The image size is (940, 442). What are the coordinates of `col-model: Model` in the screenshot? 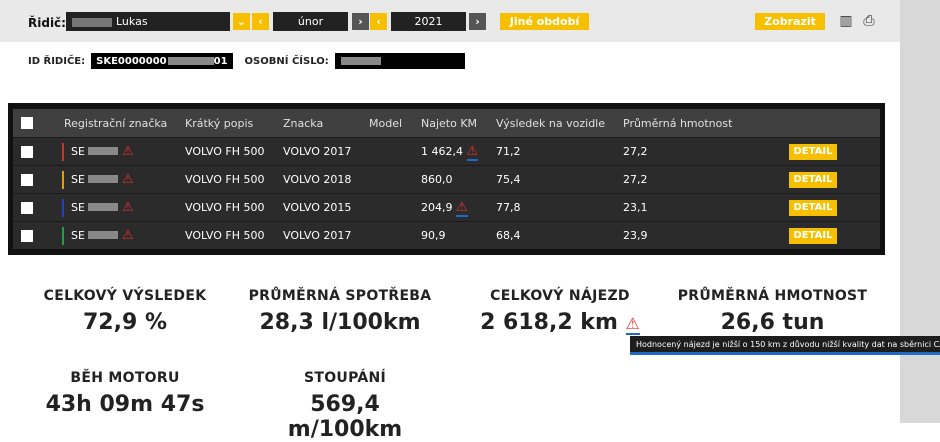 It's located at (385, 123).